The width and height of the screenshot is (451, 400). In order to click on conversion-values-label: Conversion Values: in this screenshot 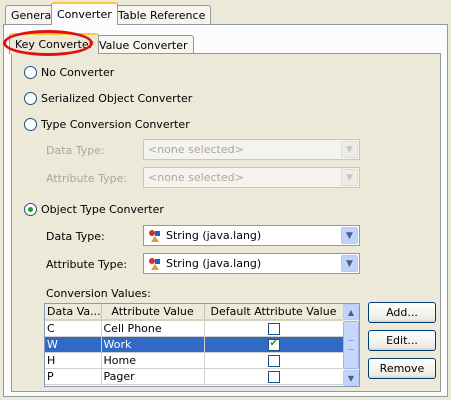, I will do `click(98, 293)`.